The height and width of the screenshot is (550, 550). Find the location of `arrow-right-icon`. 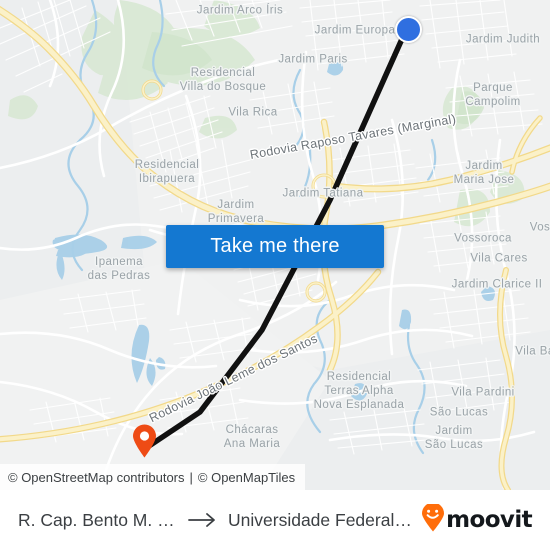

arrow-right-icon is located at coordinates (203, 520).